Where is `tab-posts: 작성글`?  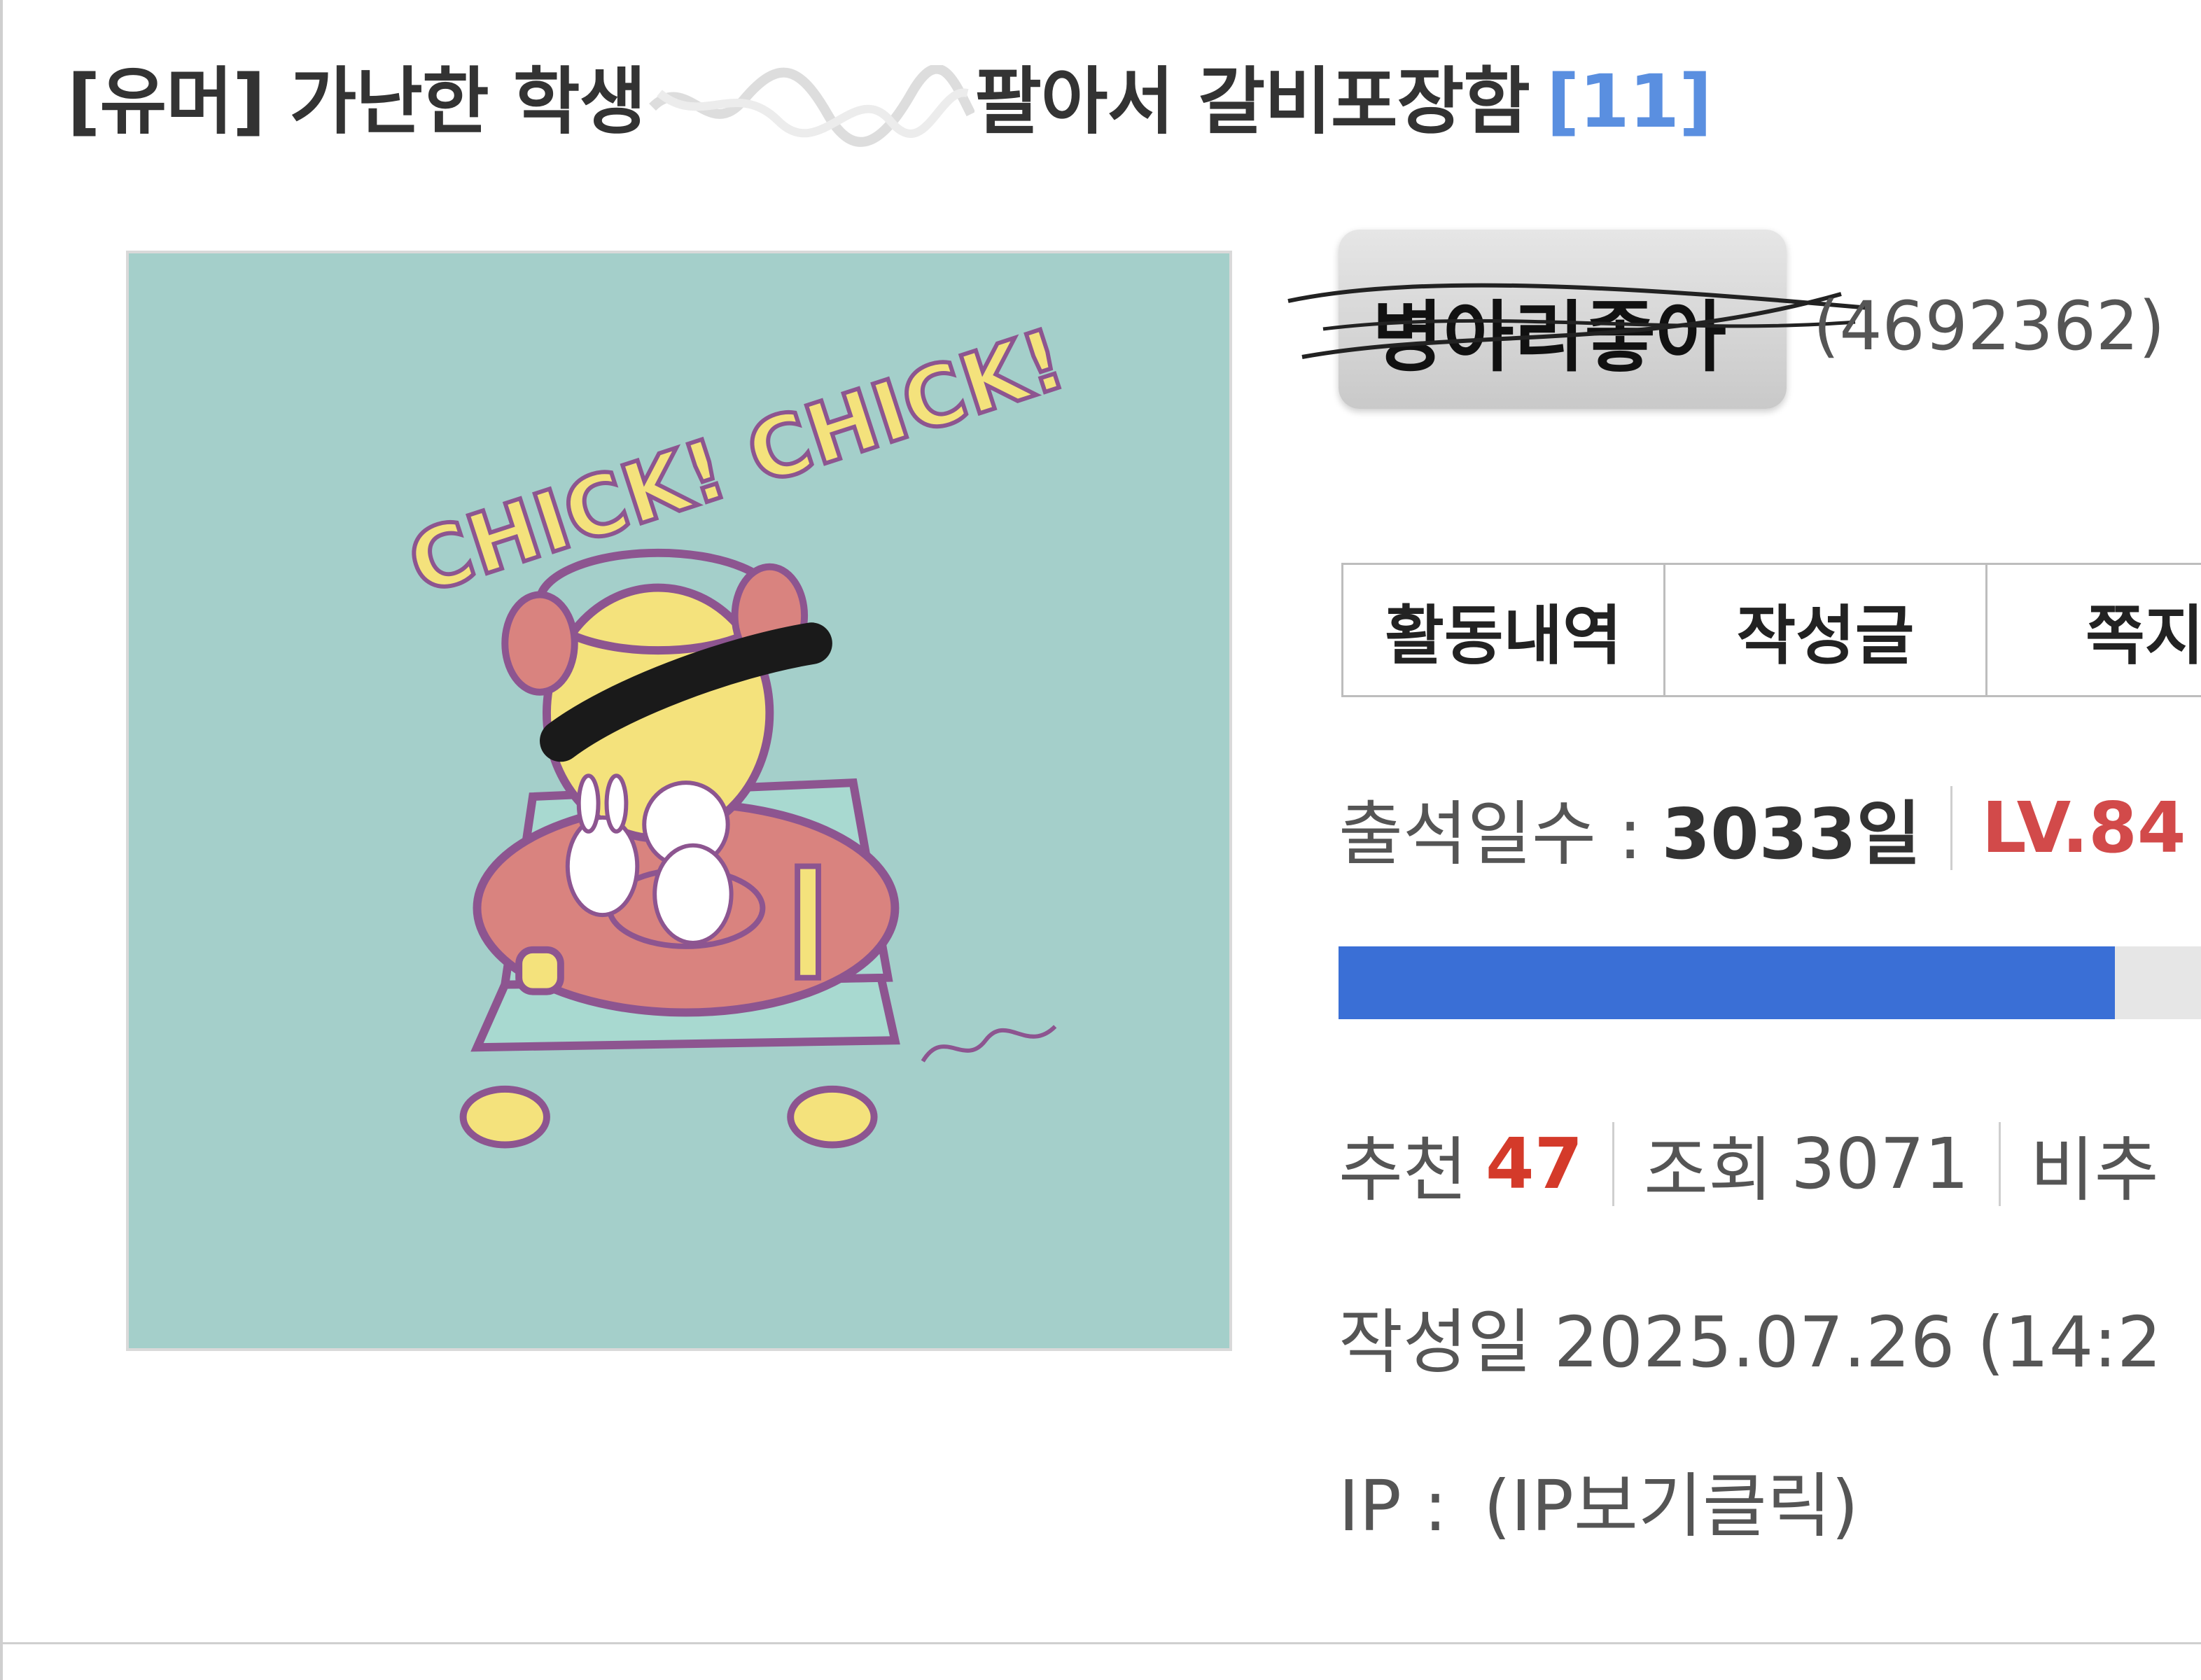 tab-posts: 작성글 is located at coordinates (1826, 630).